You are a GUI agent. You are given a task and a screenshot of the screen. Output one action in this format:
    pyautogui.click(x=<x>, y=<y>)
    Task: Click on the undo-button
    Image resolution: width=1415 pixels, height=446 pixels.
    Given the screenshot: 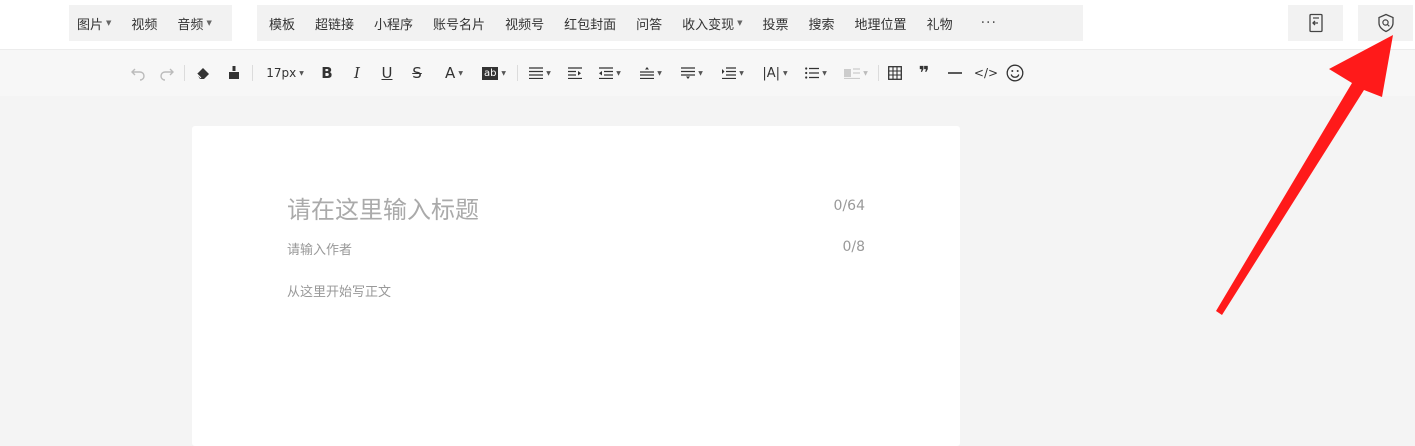 What is the action you would take?
    pyautogui.click(x=138, y=73)
    